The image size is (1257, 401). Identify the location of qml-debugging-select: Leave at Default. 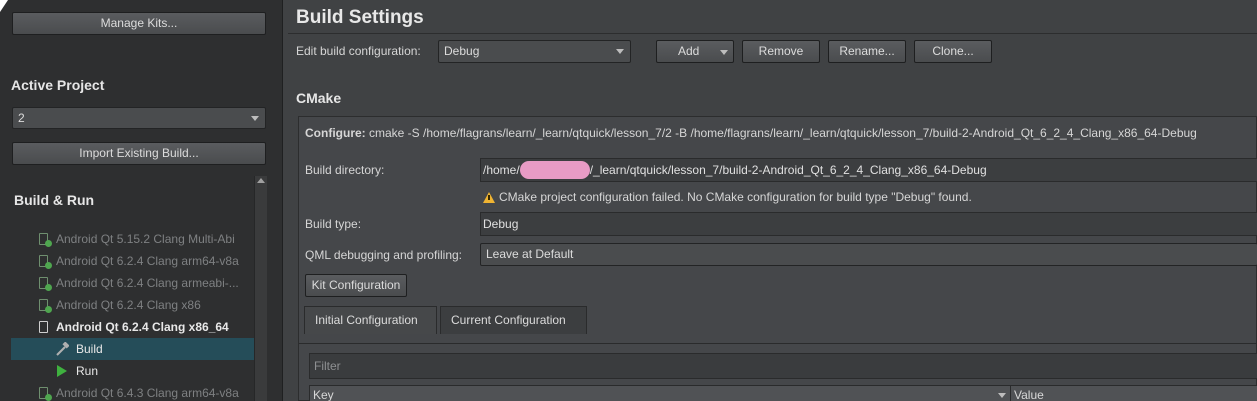
(868, 254).